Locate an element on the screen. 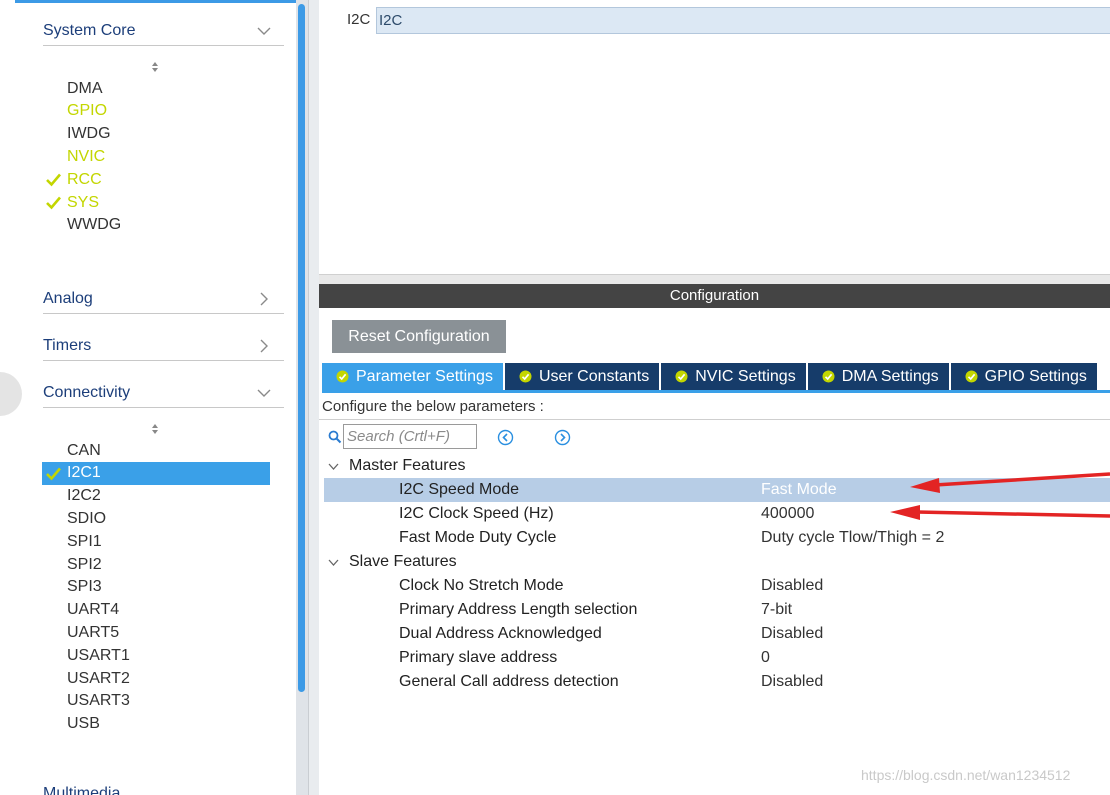 This screenshot has height=795, width=1110. sidebar-item-spi1: SPI1 is located at coordinates (156, 541).